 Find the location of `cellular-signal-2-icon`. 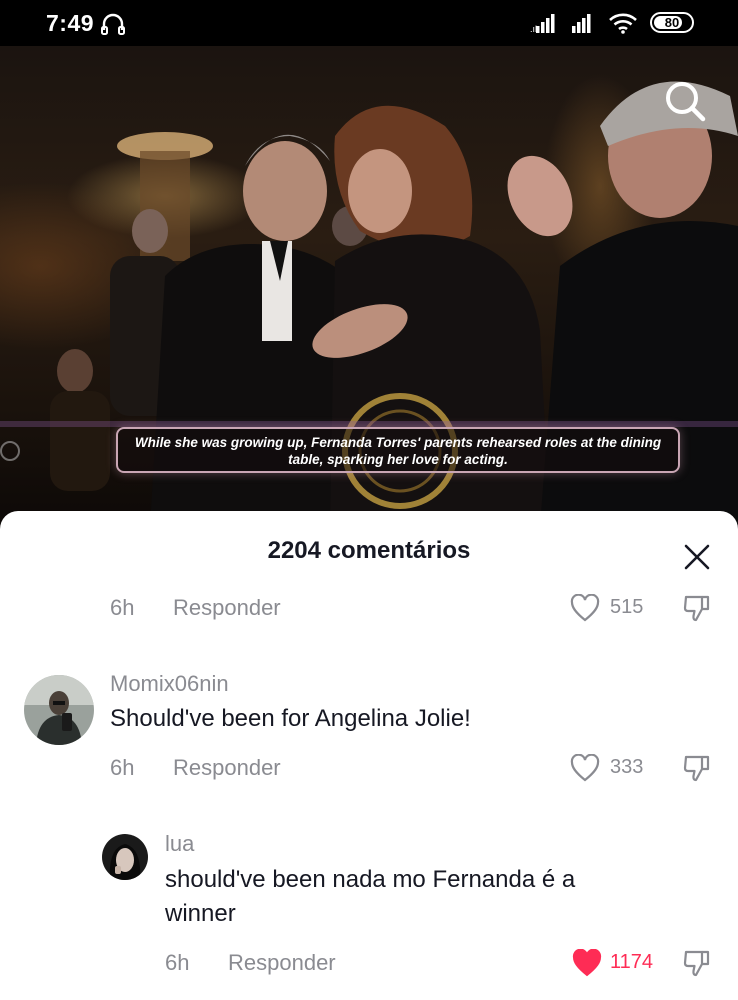

cellular-signal-2-icon is located at coordinates (581, 23).